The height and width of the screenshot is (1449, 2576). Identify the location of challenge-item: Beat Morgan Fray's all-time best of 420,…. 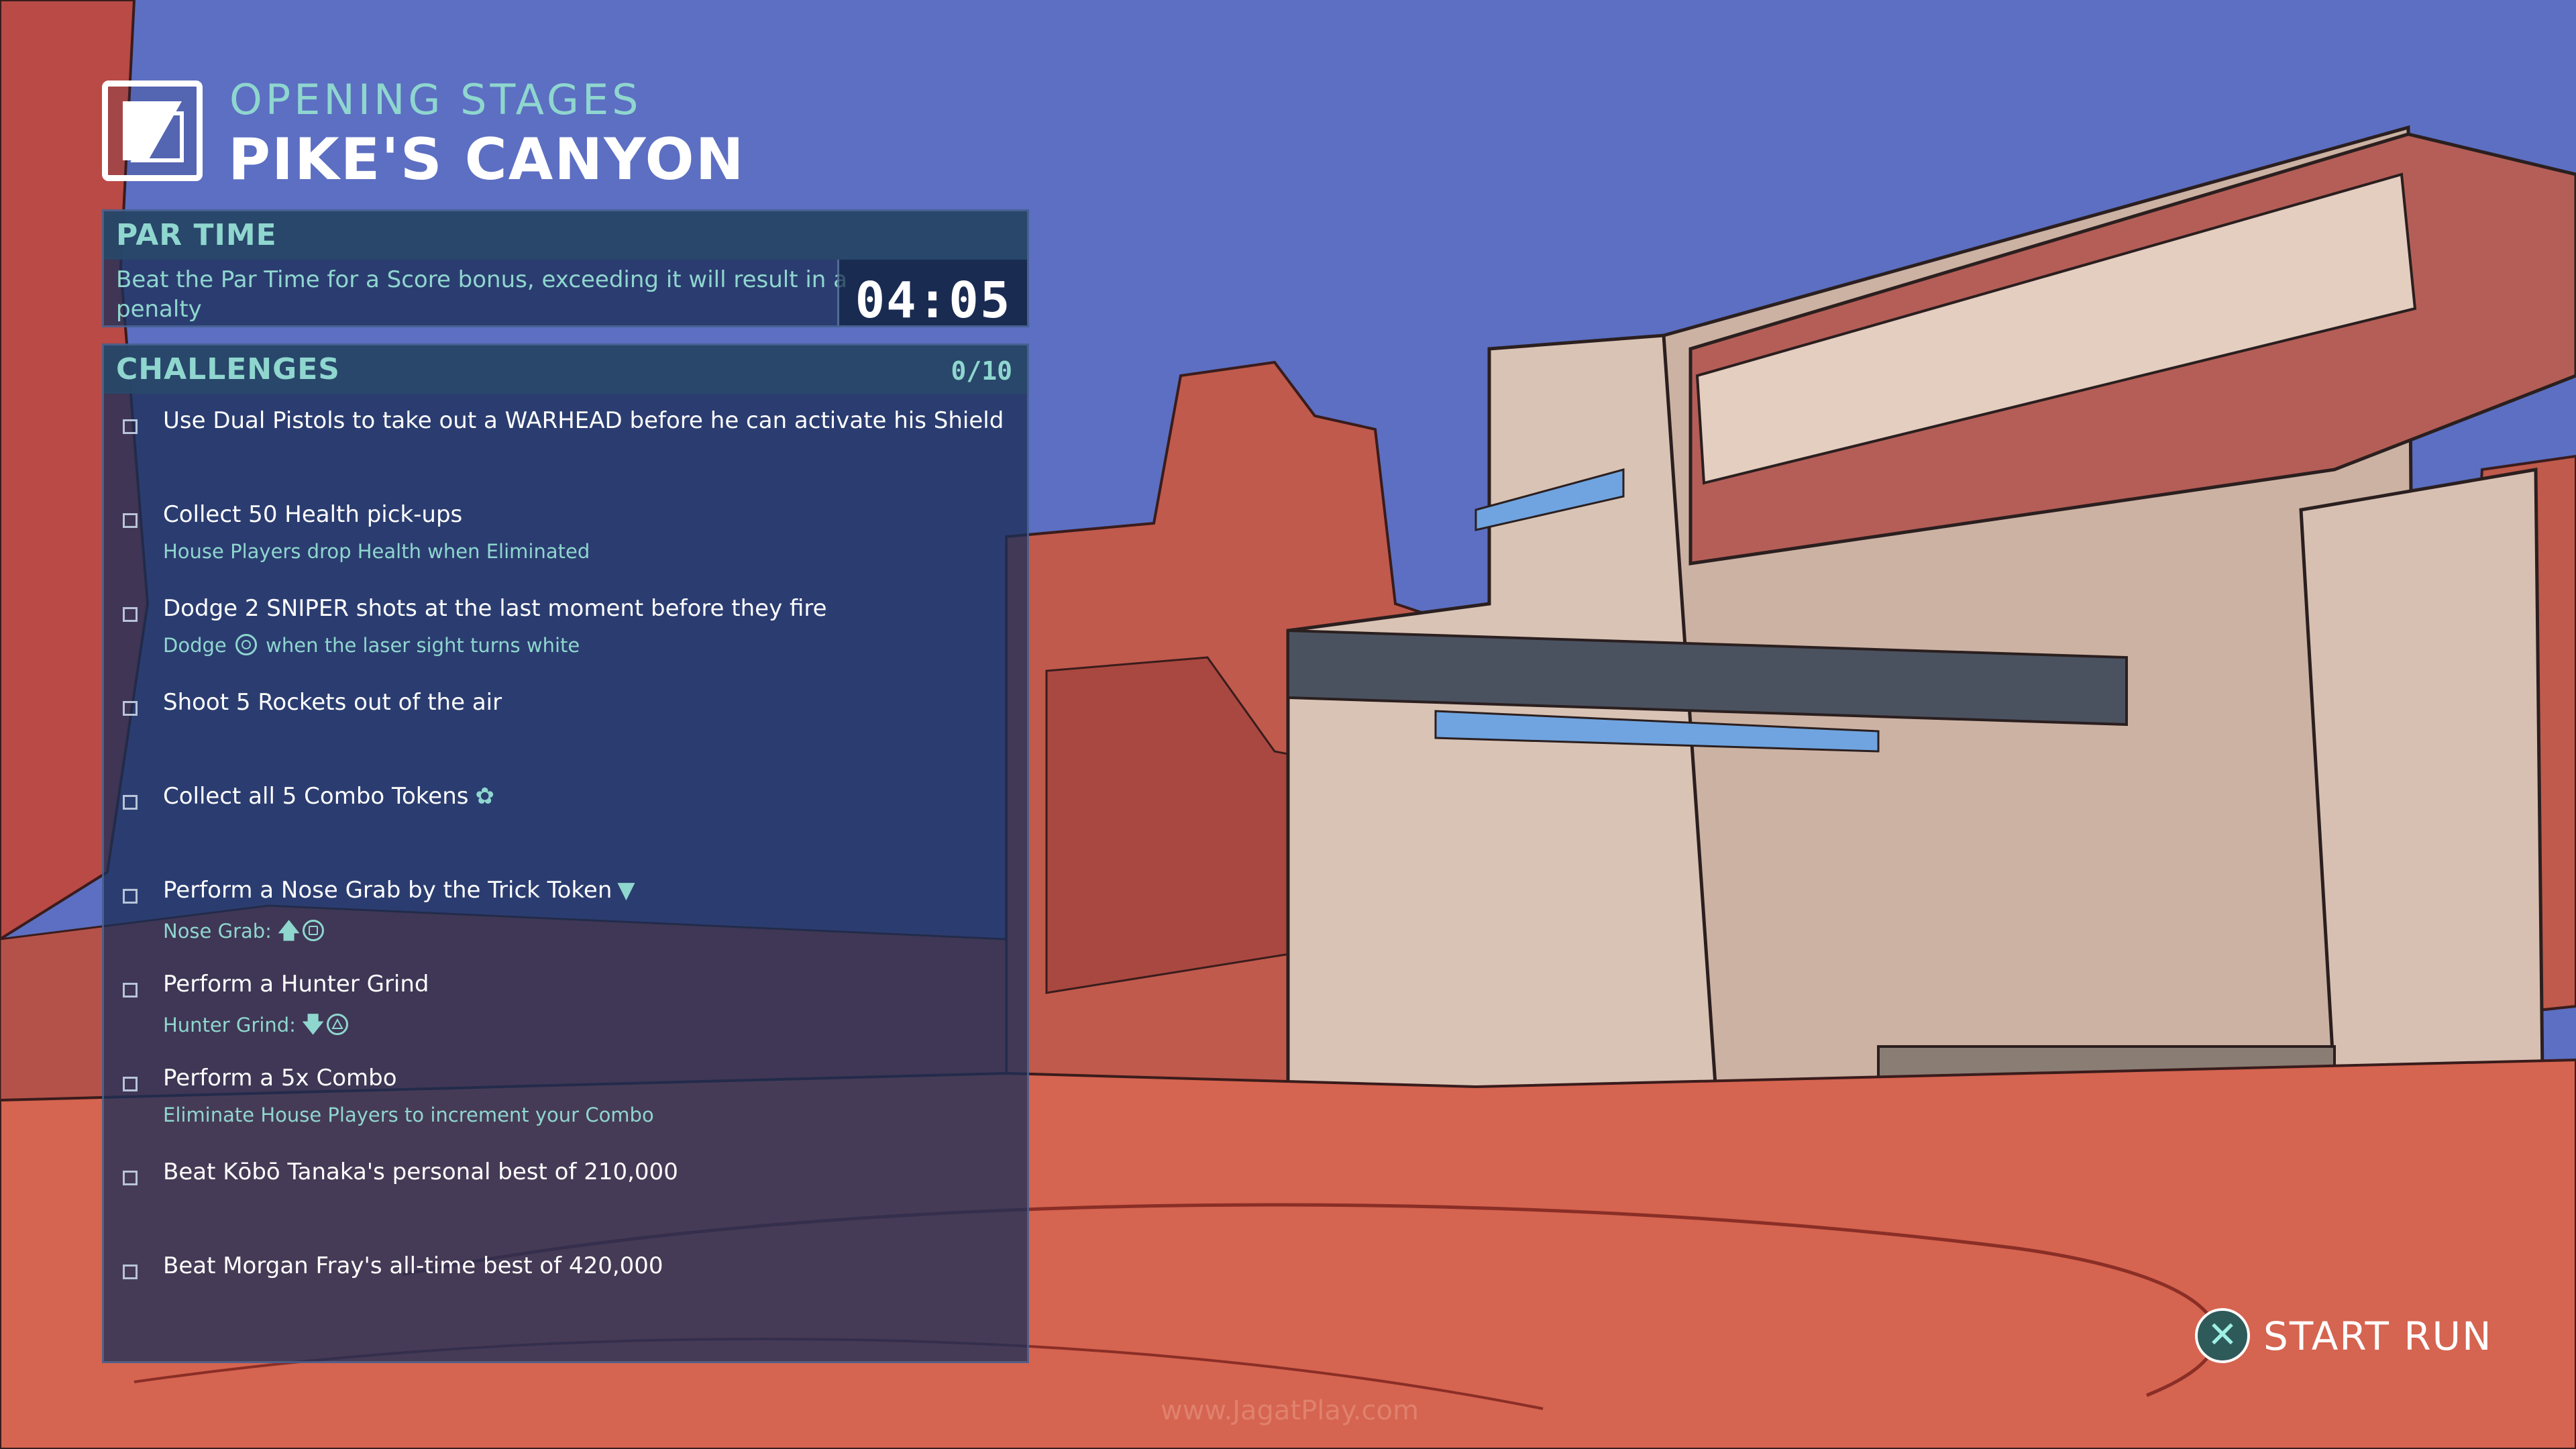
(565, 1293).